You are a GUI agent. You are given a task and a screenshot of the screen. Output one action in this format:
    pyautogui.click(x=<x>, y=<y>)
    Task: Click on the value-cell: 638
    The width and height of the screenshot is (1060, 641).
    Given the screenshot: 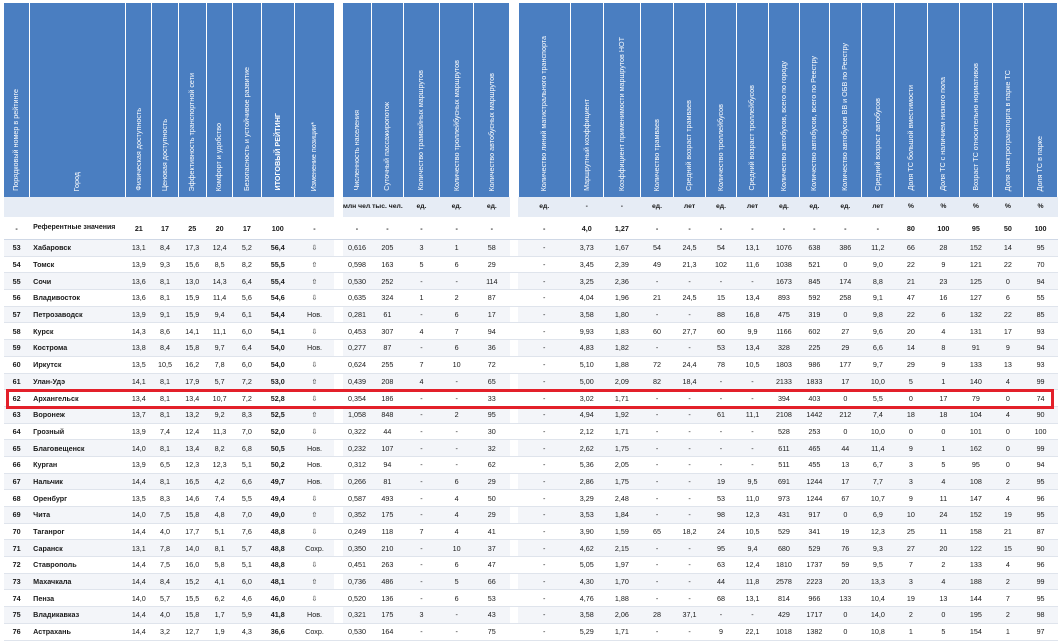 What is the action you would take?
    pyautogui.click(x=814, y=248)
    